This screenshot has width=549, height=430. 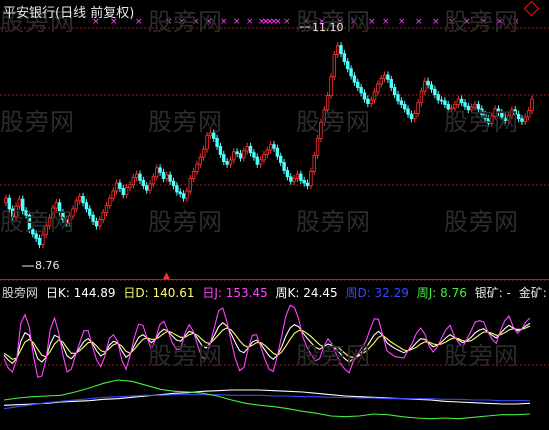 I want to click on legend-name: 股旁网, so click(x=20, y=293).